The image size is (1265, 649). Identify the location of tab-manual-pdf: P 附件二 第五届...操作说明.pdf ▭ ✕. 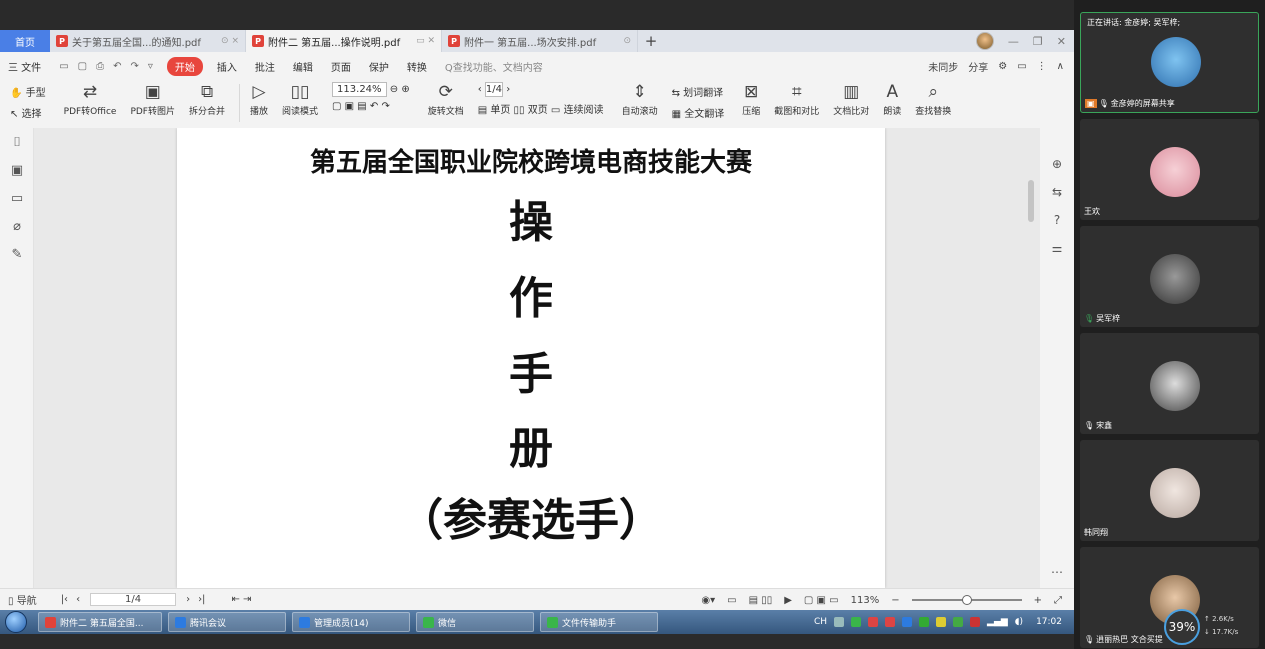
(344, 41).